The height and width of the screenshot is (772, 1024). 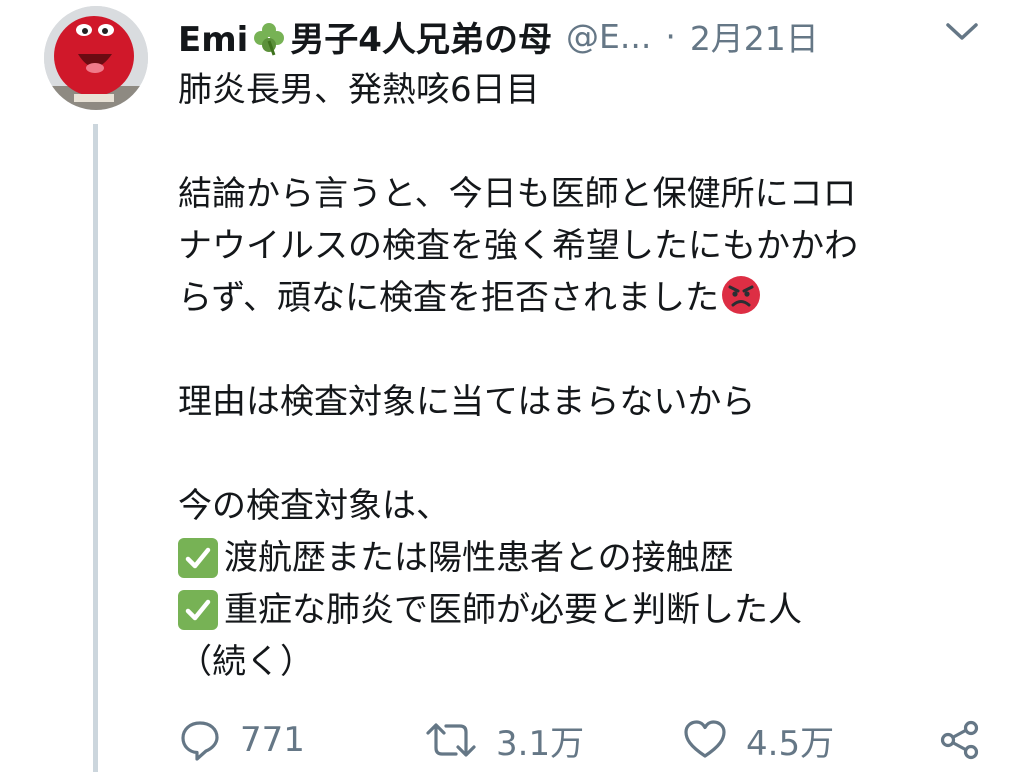 I want to click on closing-line: （続く）, so click(x=246, y=662).